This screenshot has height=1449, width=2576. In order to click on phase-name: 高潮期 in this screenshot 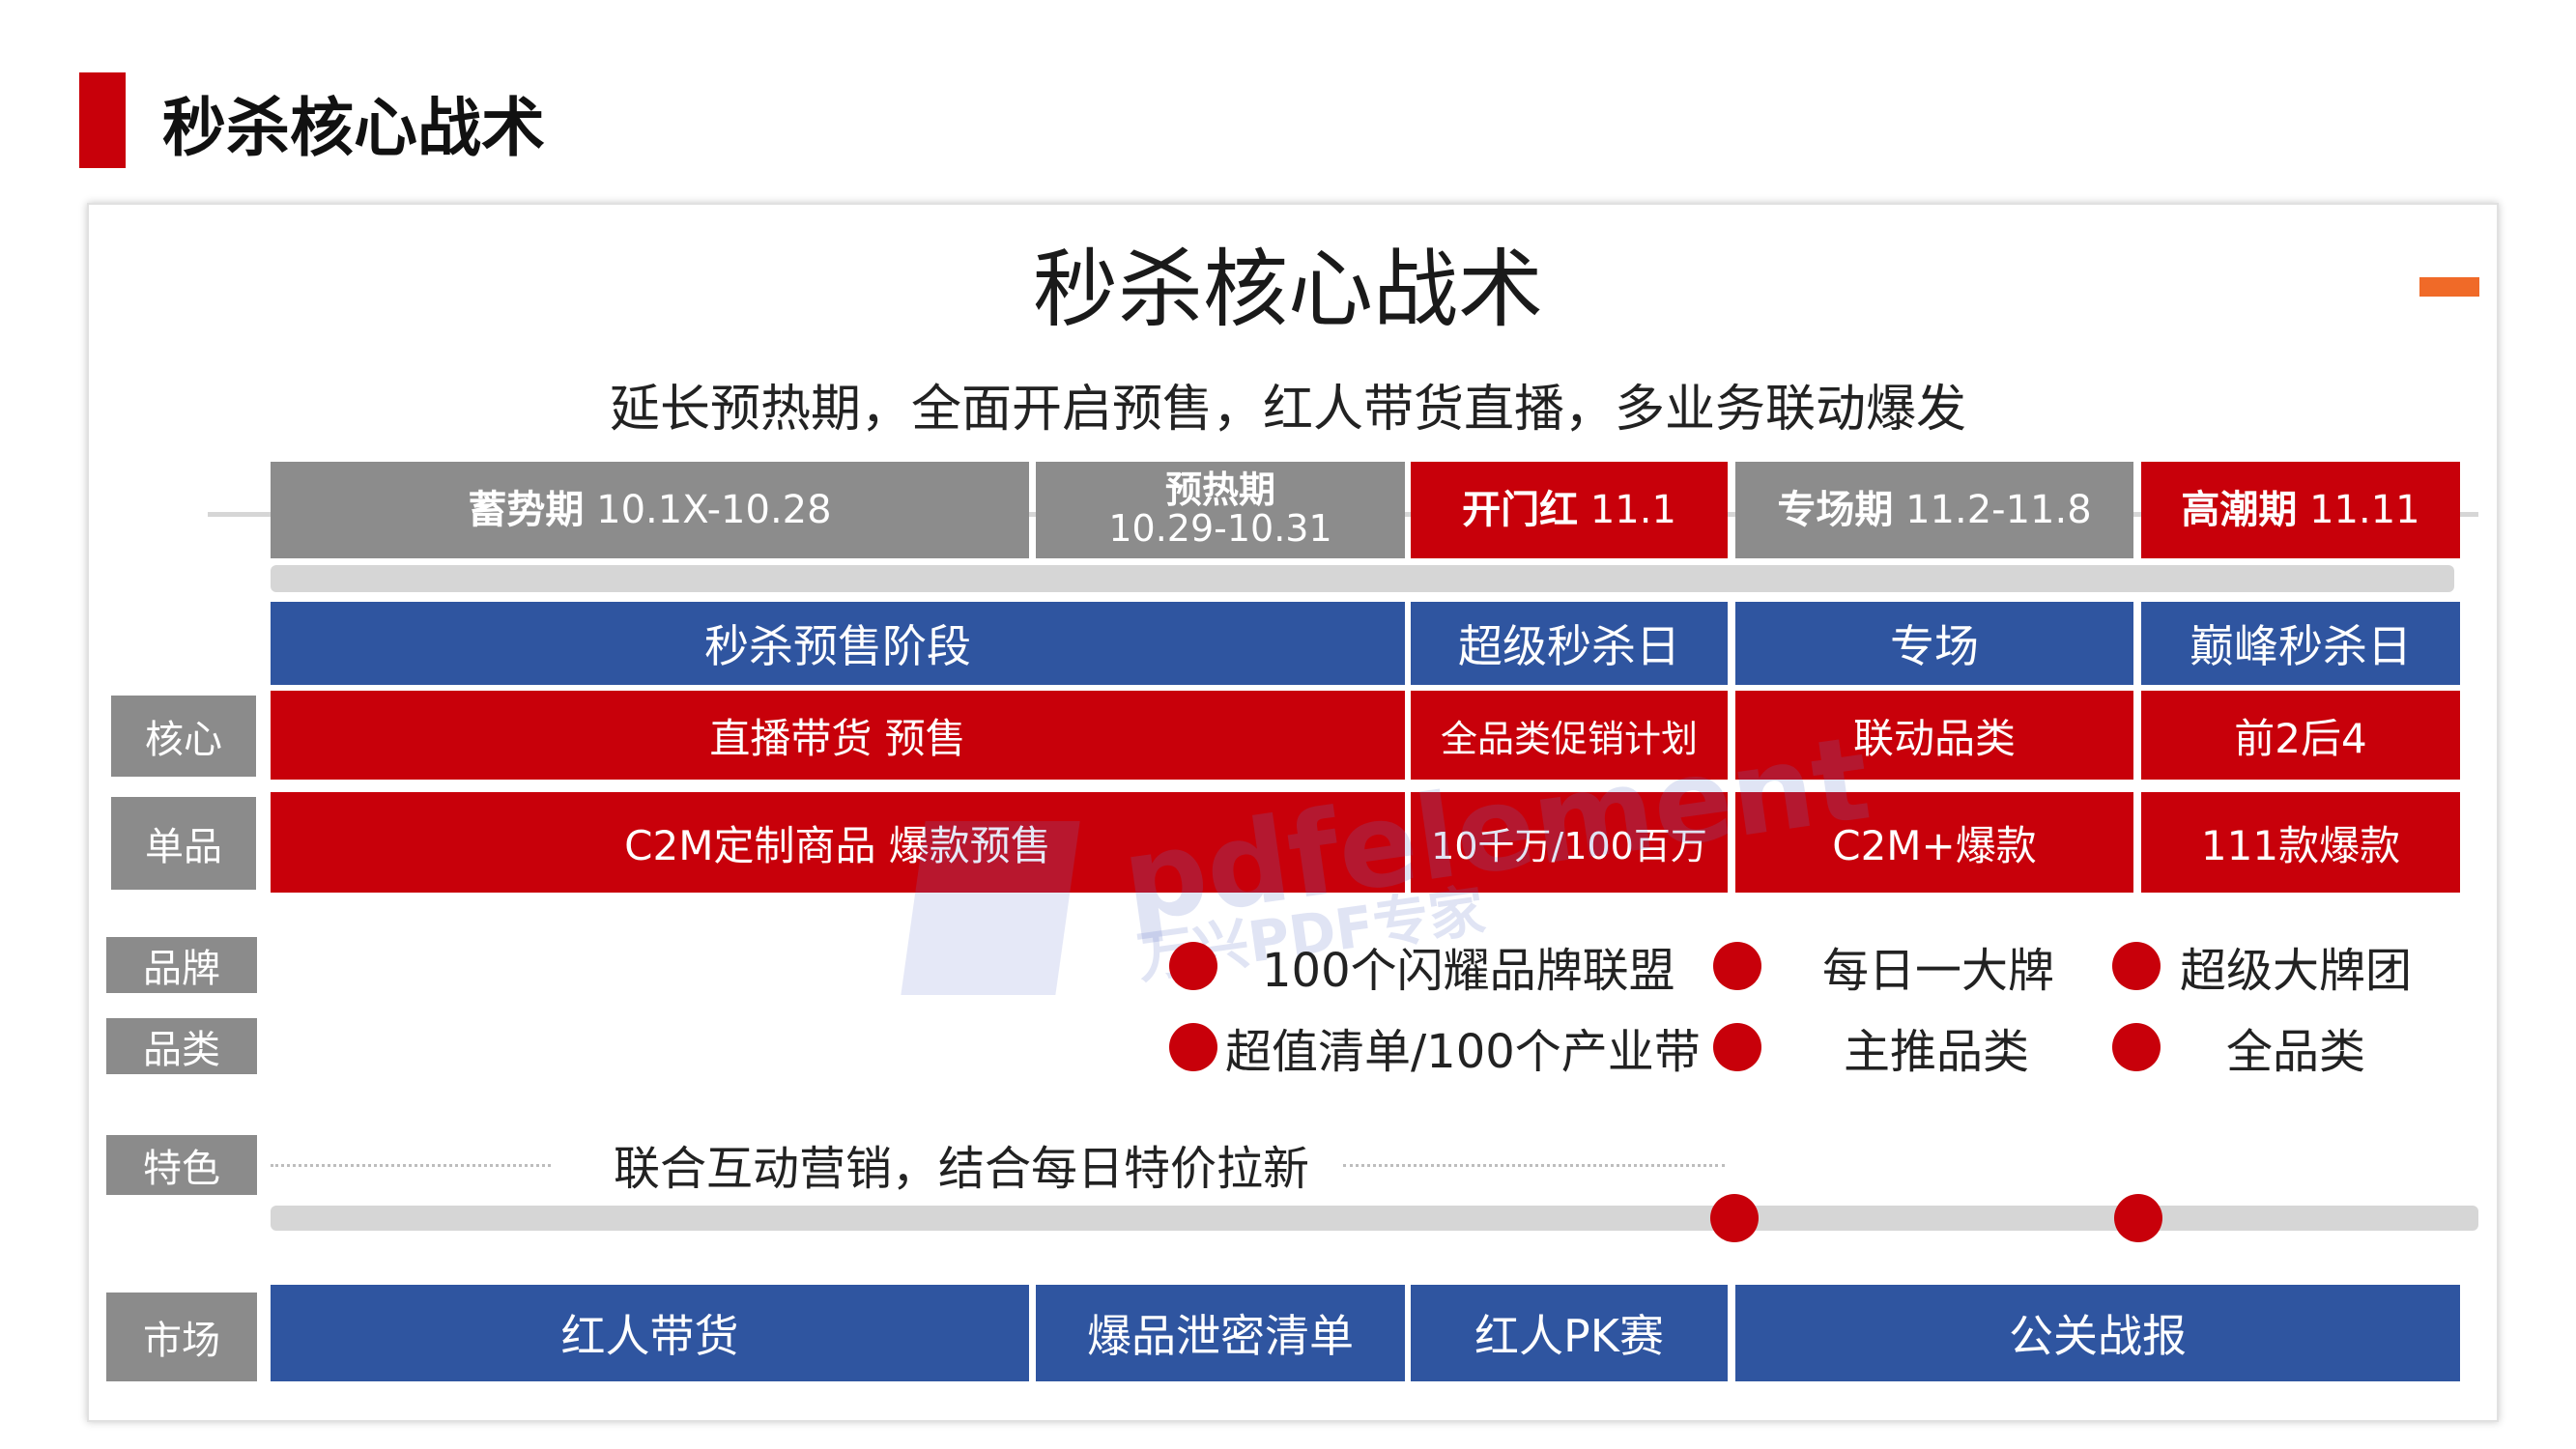, I will do `click(2240, 510)`.